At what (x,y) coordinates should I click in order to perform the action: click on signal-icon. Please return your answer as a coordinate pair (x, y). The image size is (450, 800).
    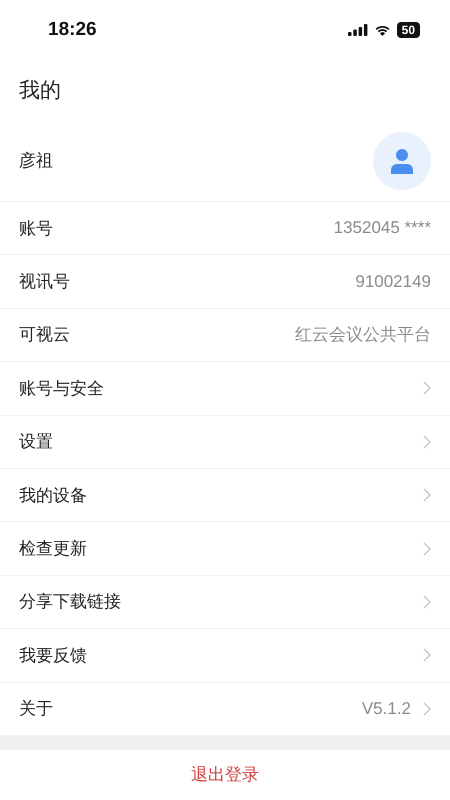
    Looking at the image, I should click on (358, 30).